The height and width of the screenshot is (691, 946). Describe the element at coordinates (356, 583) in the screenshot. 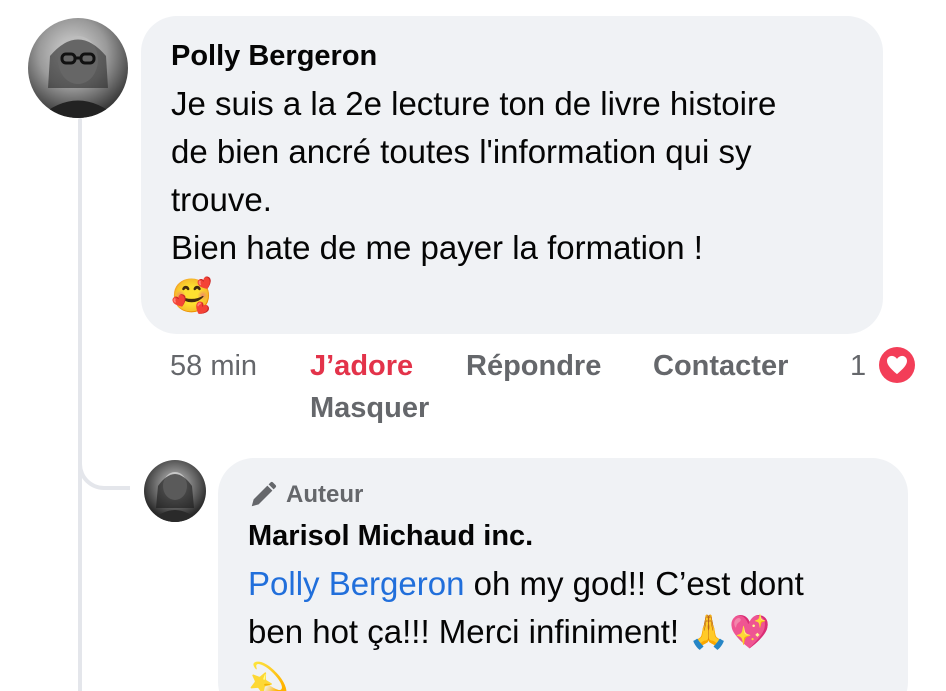

I see `mention-link: Polly Bergeron` at that location.